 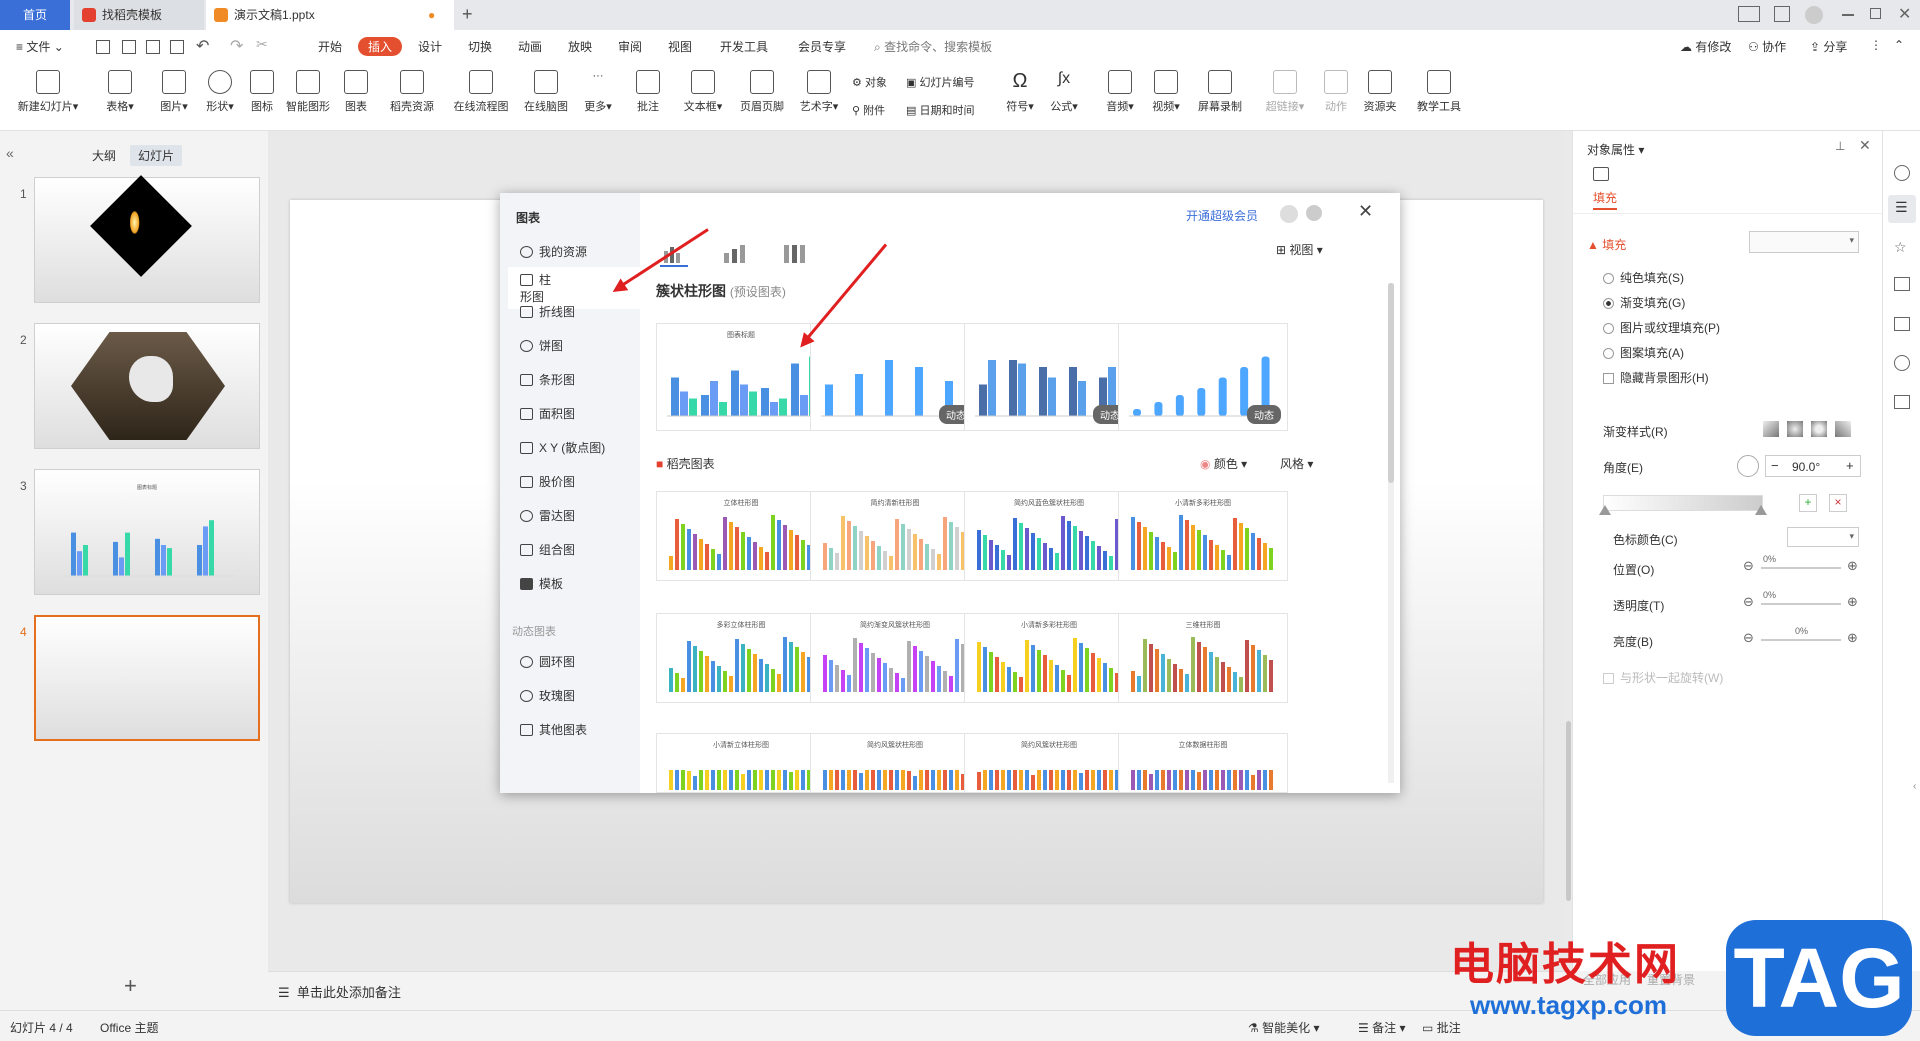 What do you see at coordinates (1771, 429) in the screenshot?
I see `gradient-linear-icon` at bounding box center [1771, 429].